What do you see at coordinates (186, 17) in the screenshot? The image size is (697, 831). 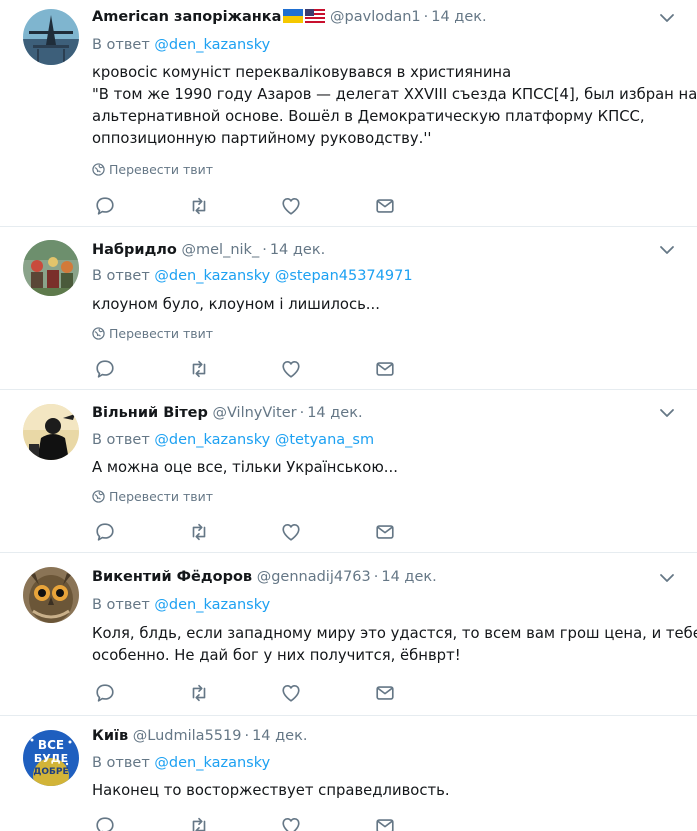 I see `display-name: American запоріжанка` at bounding box center [186, 17].